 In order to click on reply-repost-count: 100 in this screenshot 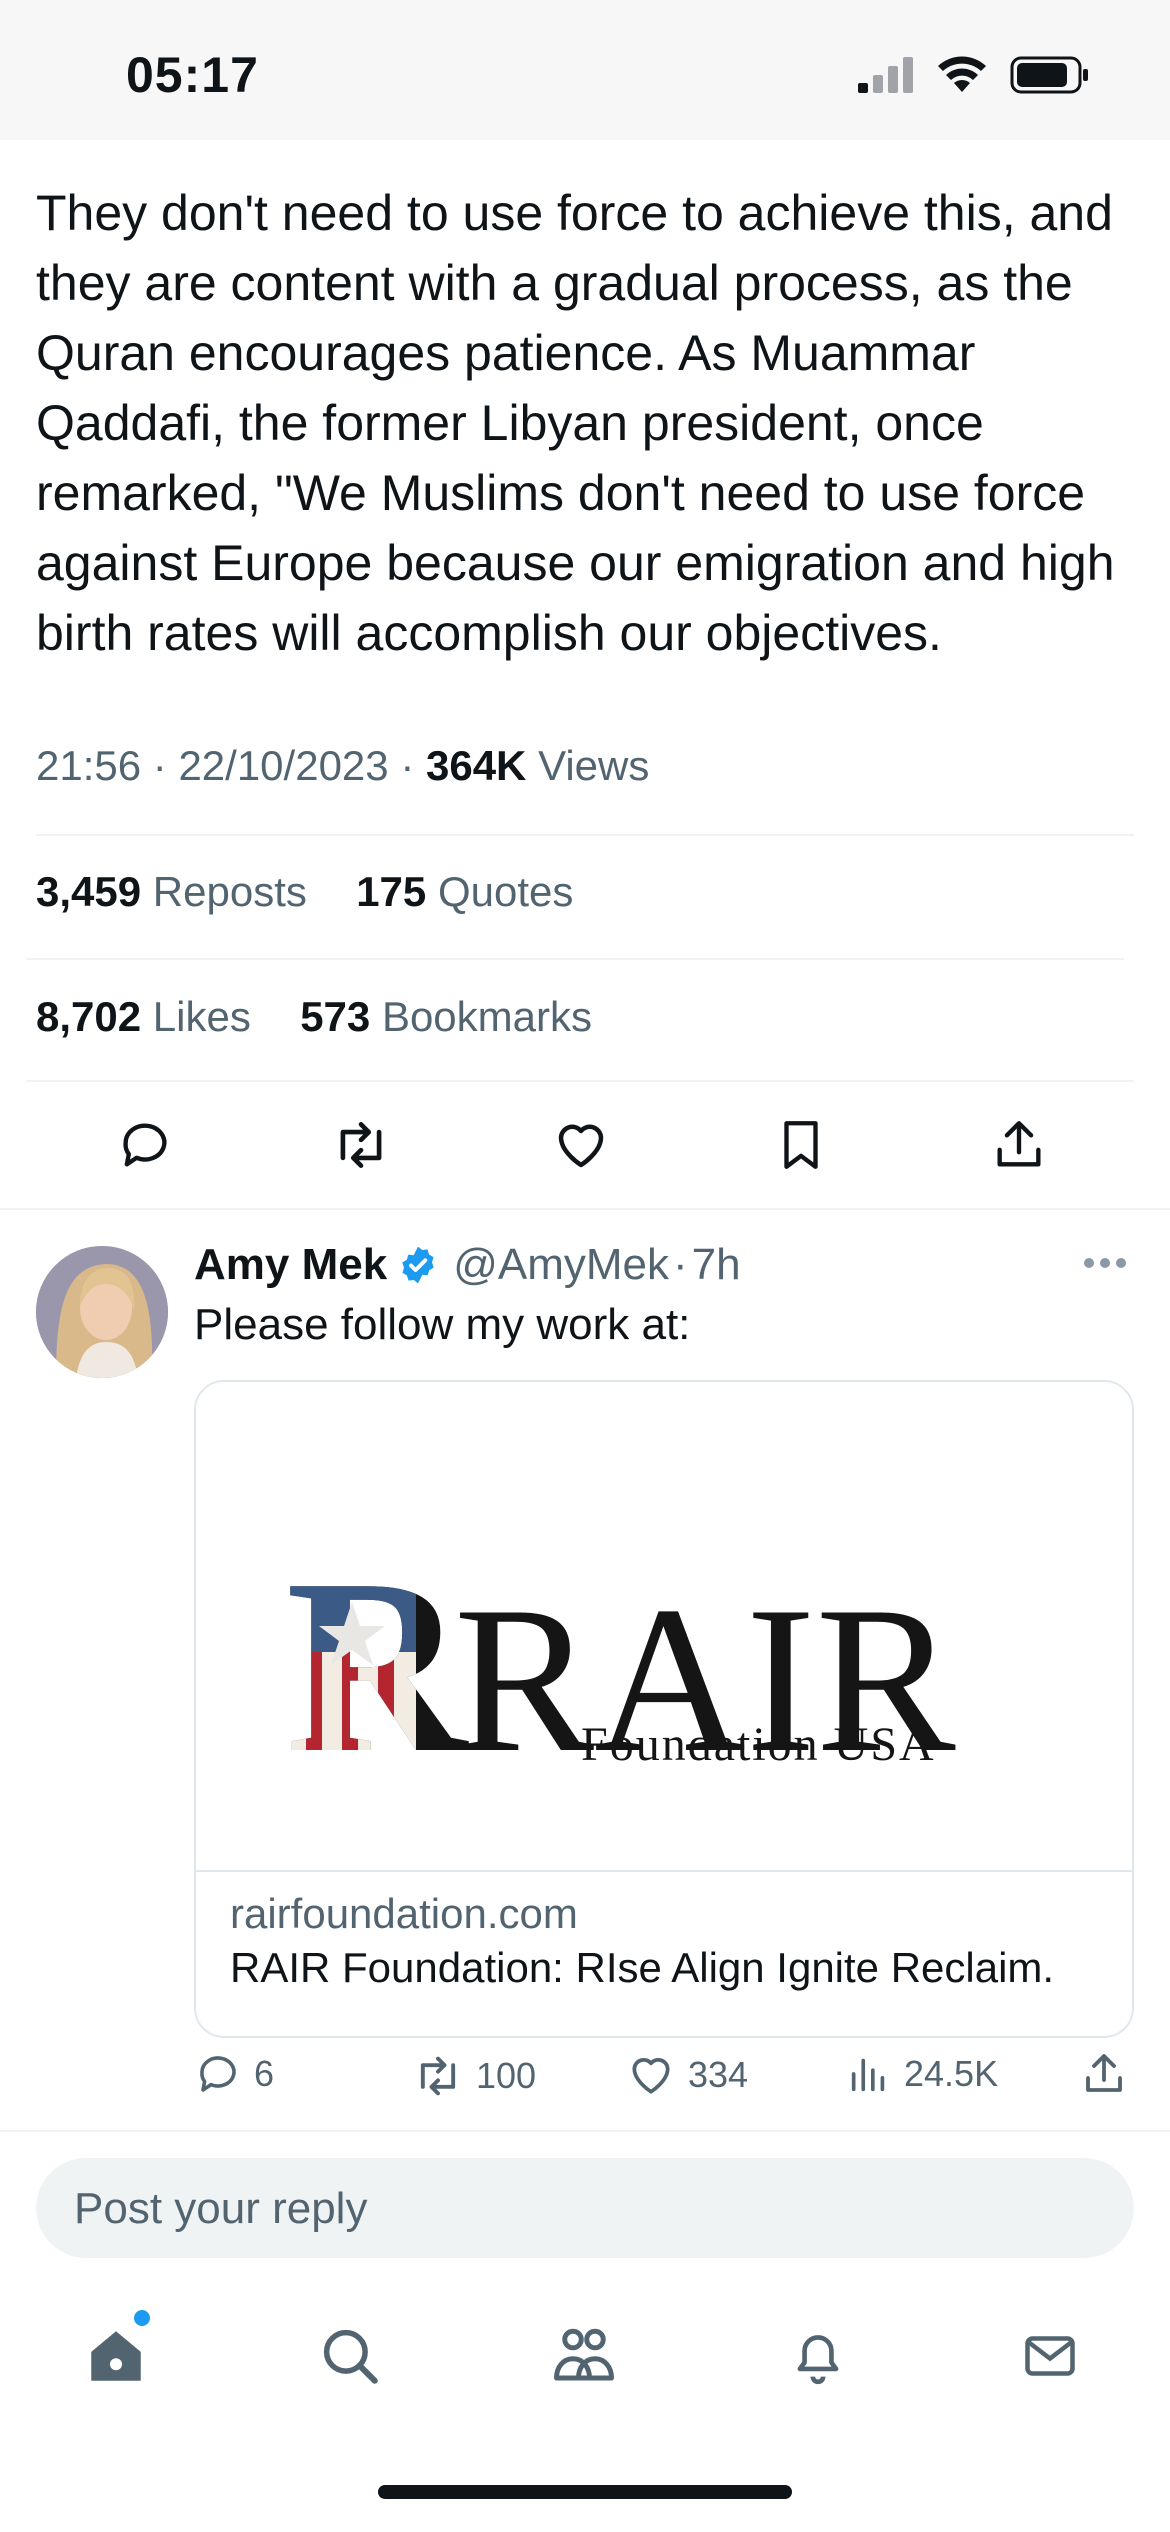, I will do `click(506, 2075)`.